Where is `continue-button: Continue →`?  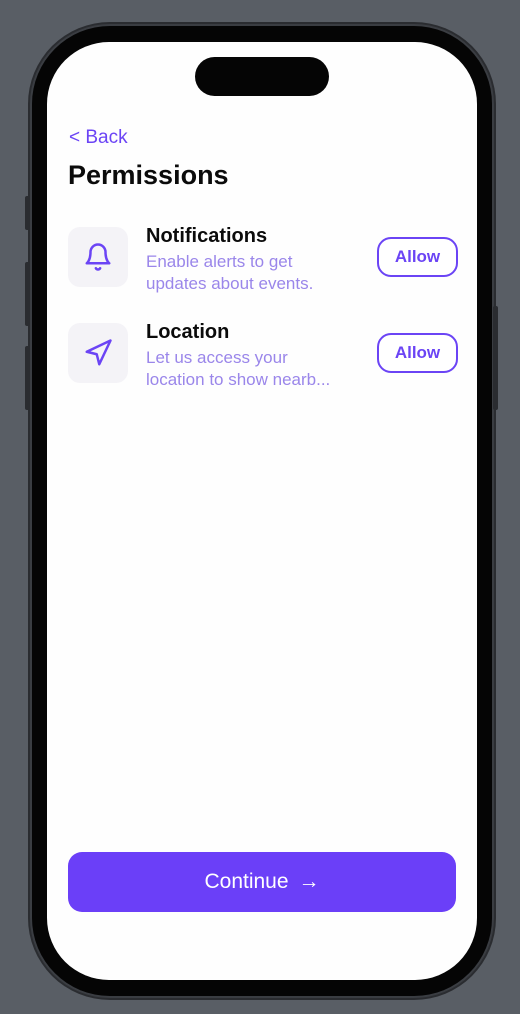 continue-button: Continue → is located at coordinates (262, 882).